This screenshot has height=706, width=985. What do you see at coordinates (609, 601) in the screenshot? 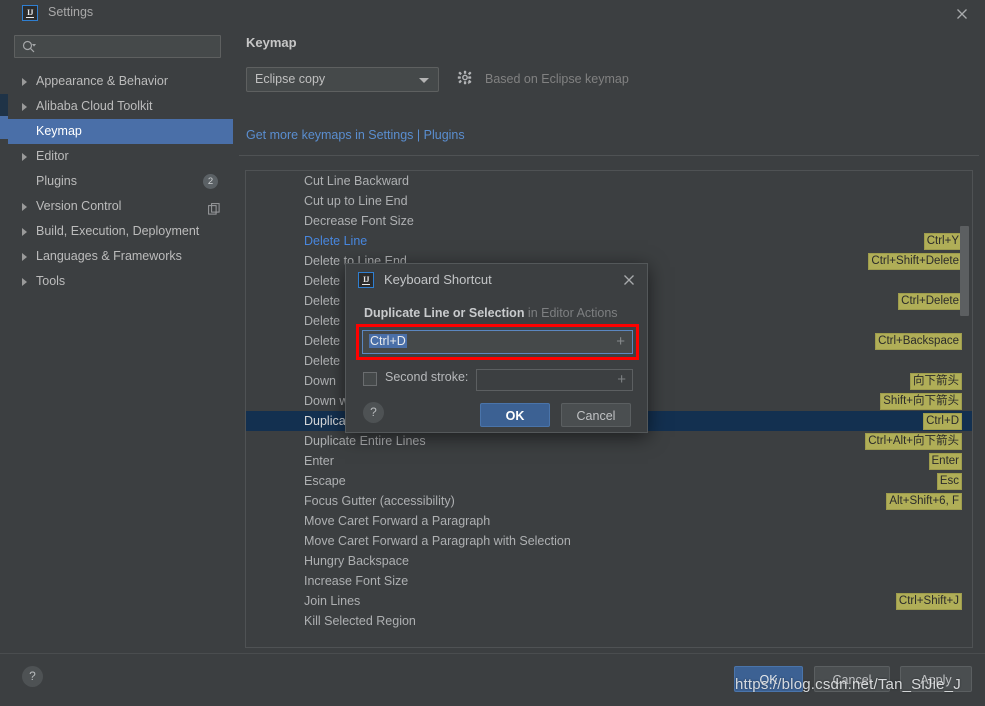
I see `table-row: Join Lines Ctrl+Shift+J` at bounding box center [609, 601].